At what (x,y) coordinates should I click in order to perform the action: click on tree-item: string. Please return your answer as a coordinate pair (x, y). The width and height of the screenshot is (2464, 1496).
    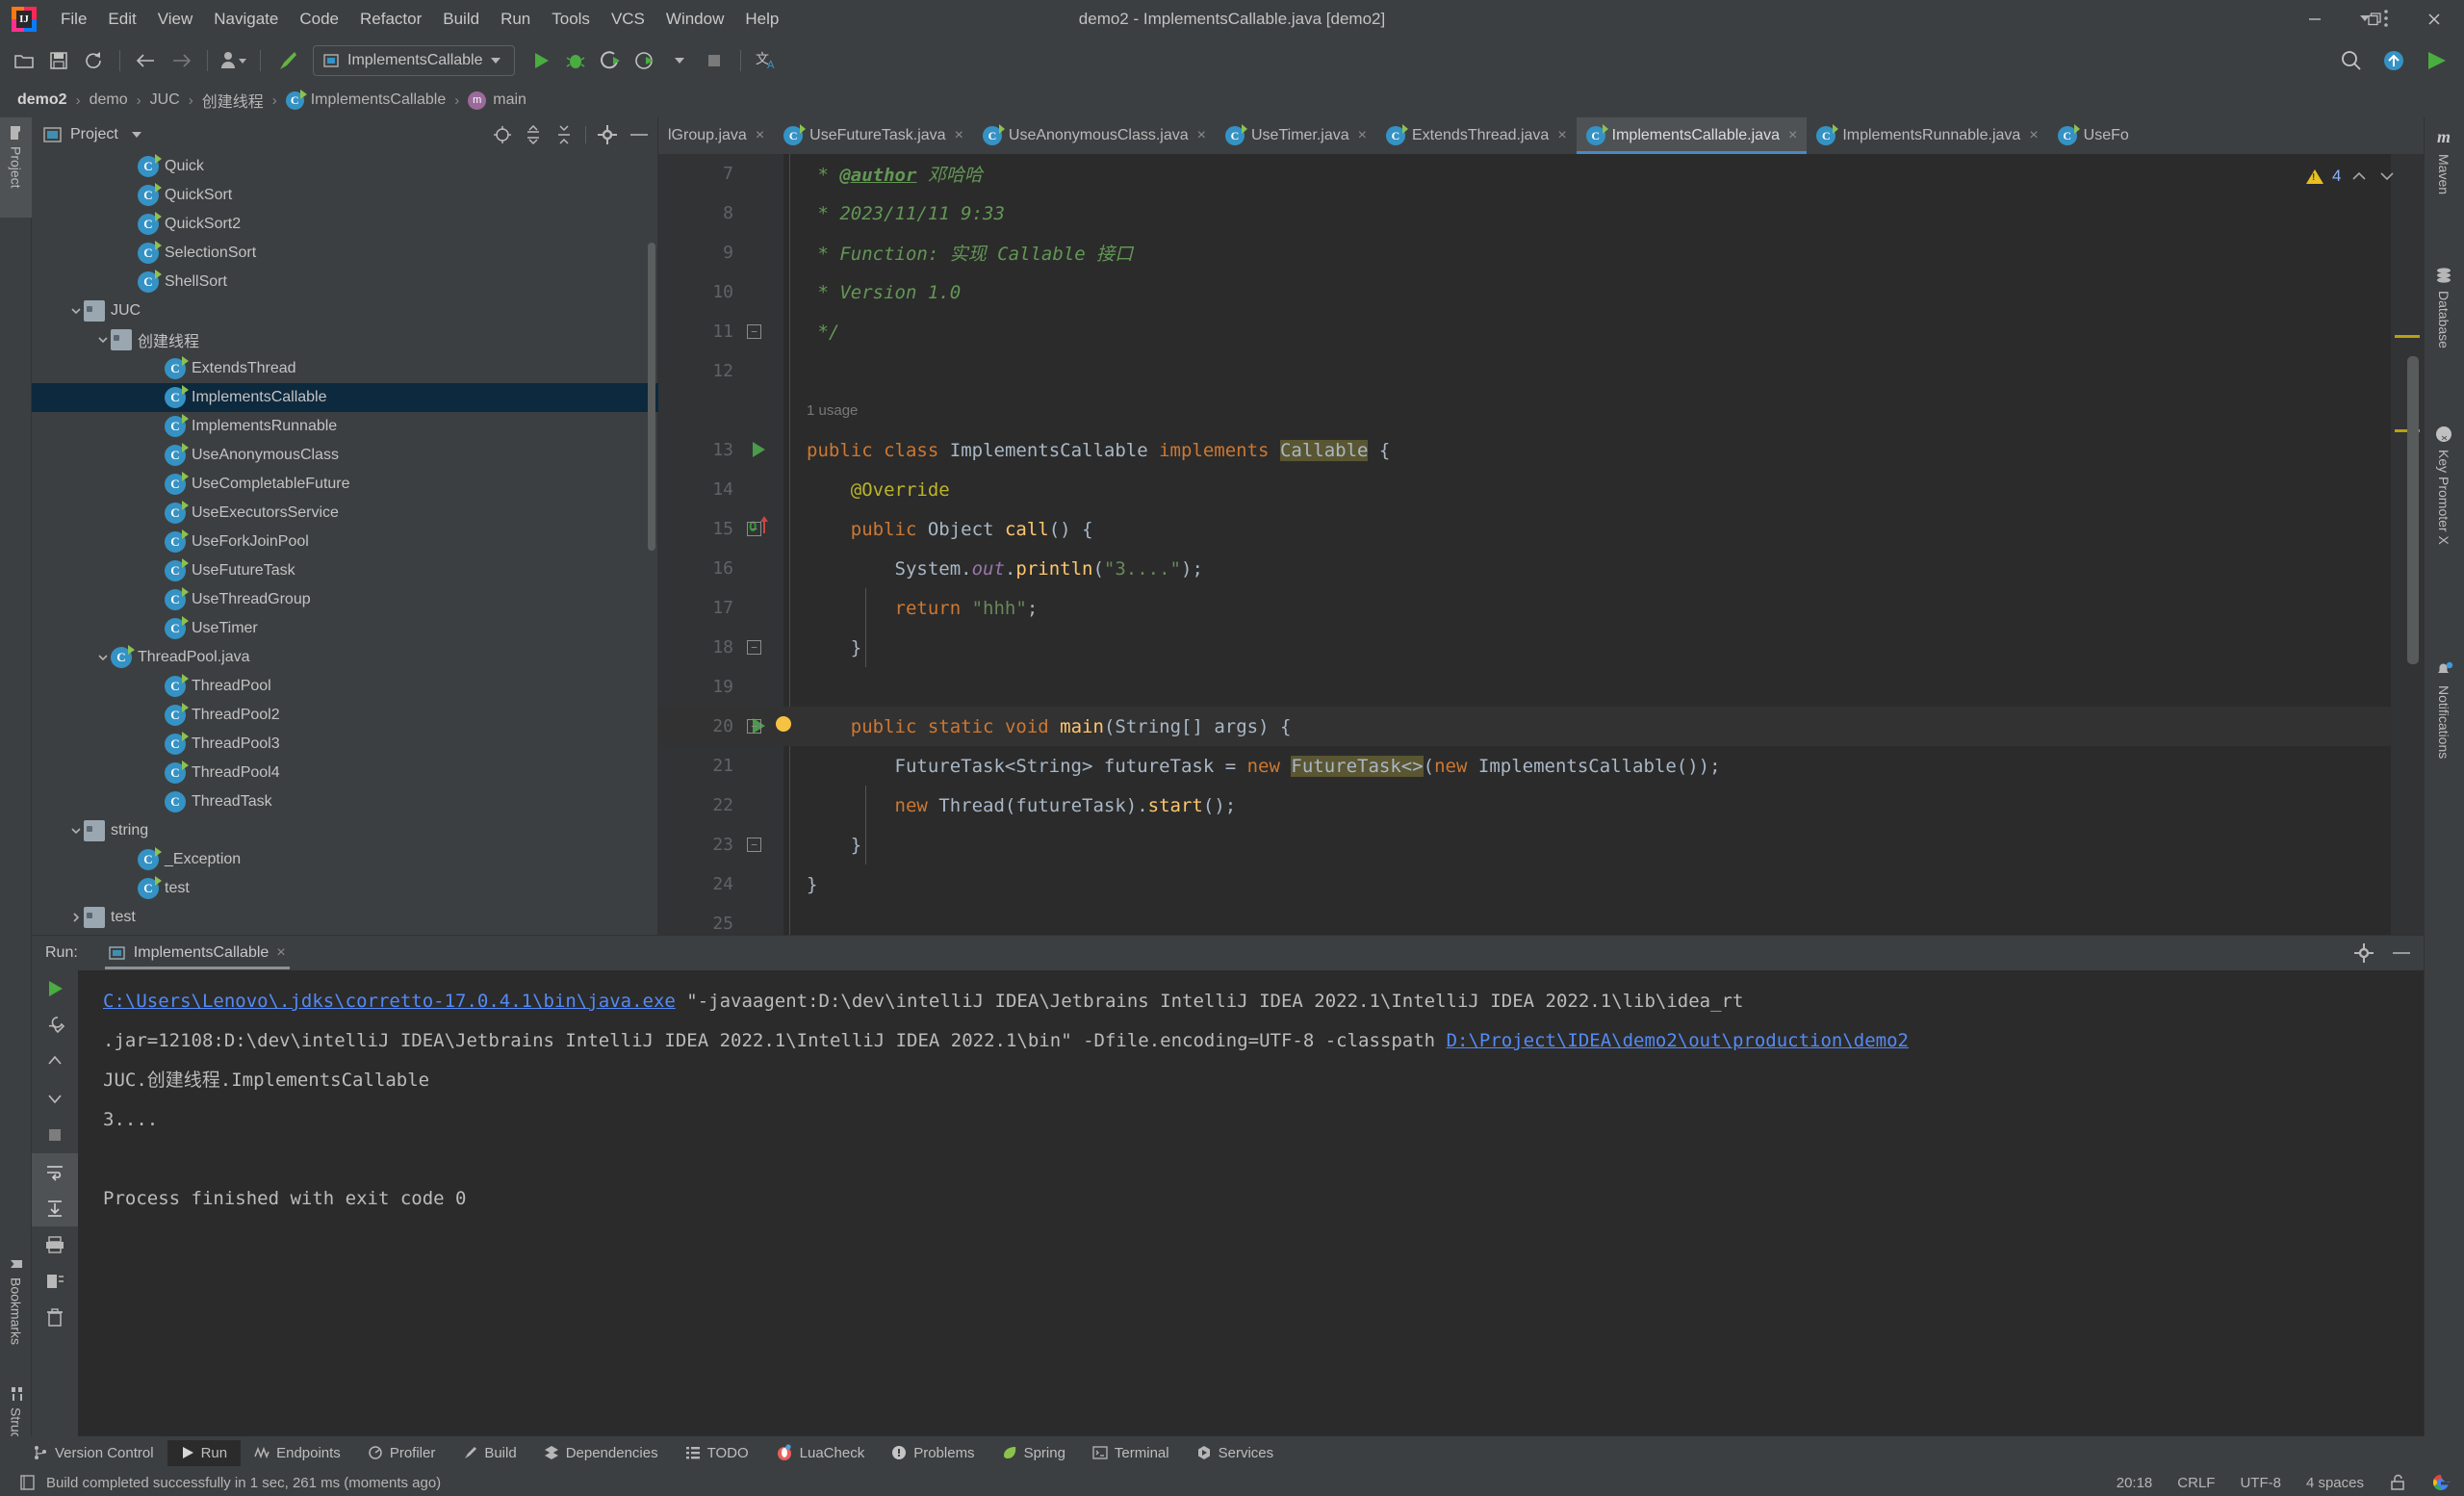
    Looking at the image, I should click on (345, 830).